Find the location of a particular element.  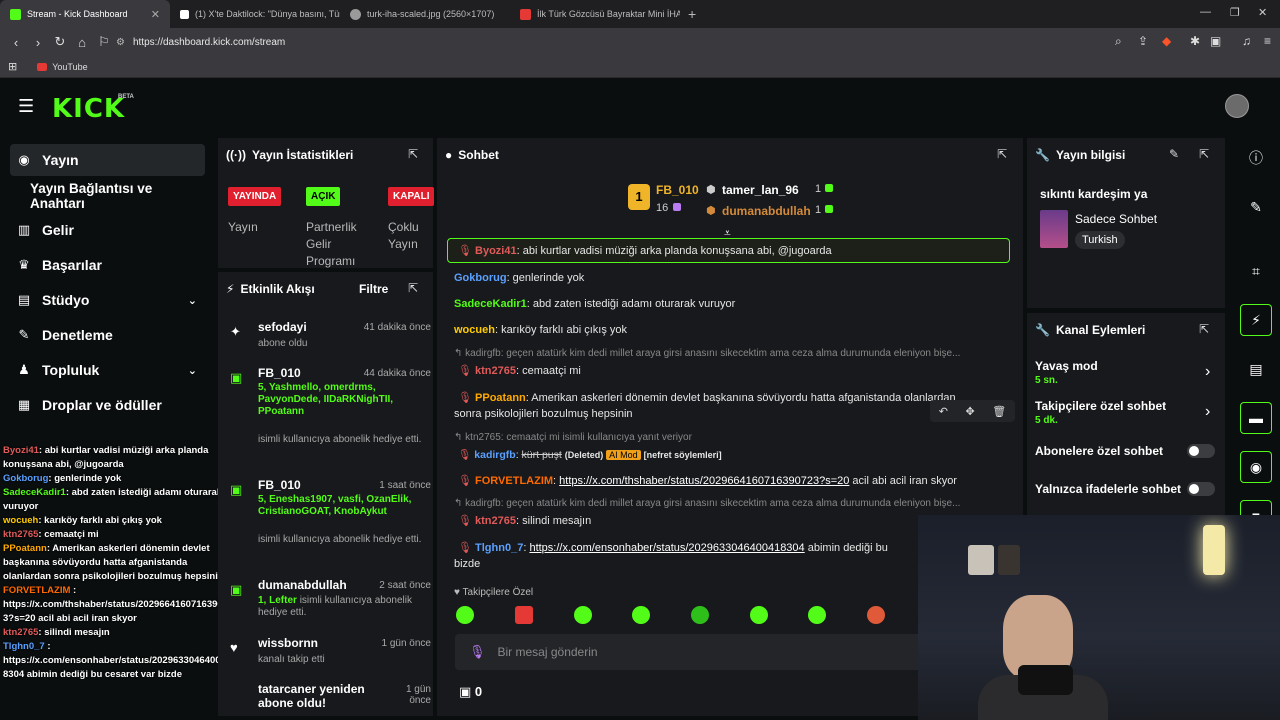

channel-actions-title: Kanal Eylemleri is located at coordinates (1100, 330).